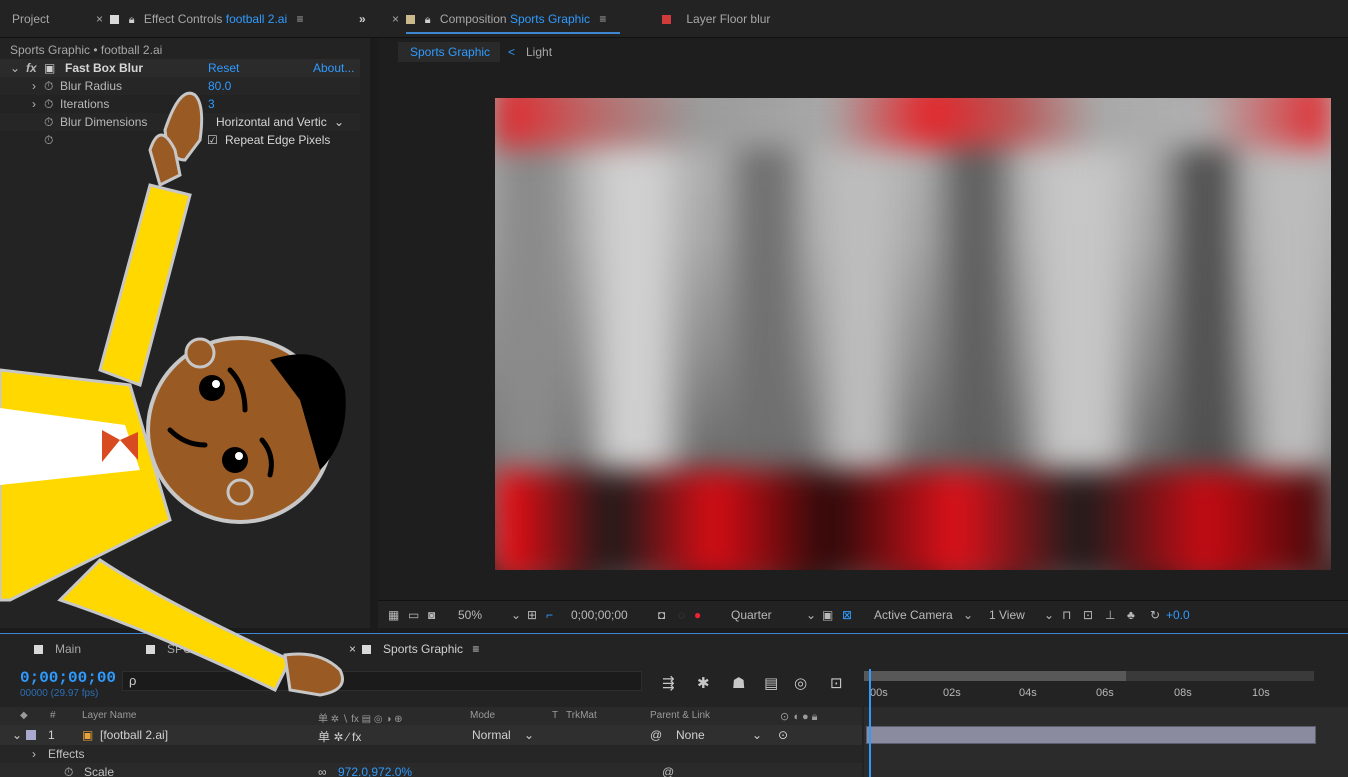  What do you see at coordinates (771, 683) in the screenshot?
I see `frame-blending-icon: ▤` at bounding box center [771, 683].